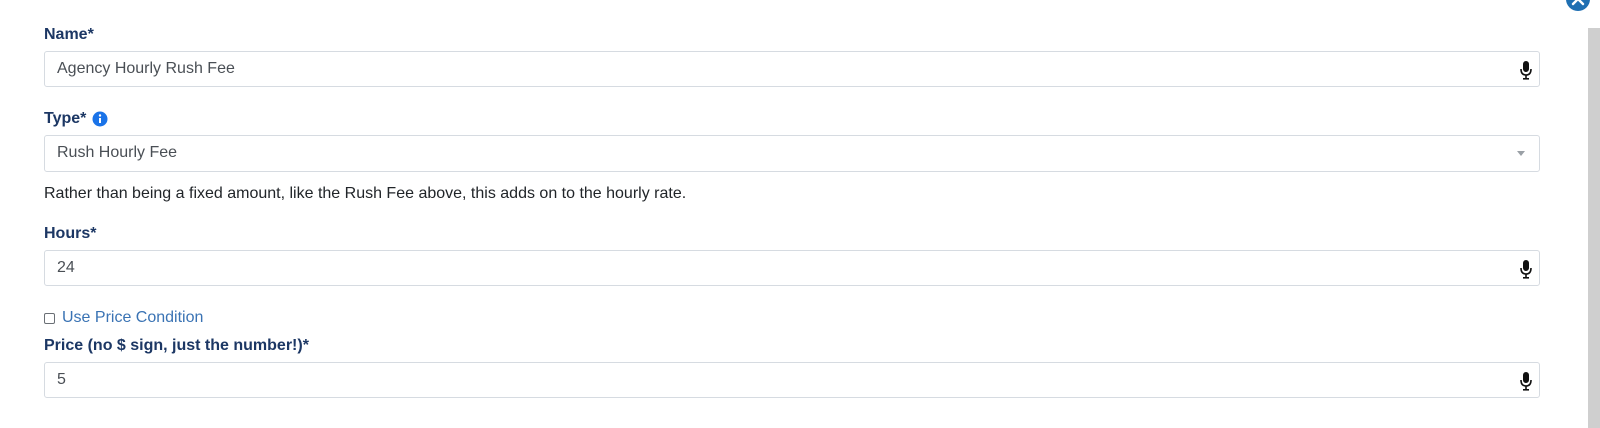 This screenshot has height=428, width=1600. Describe the element at coordinates (792, 380) in the screenshot. I see `price-input: 5` at that location.